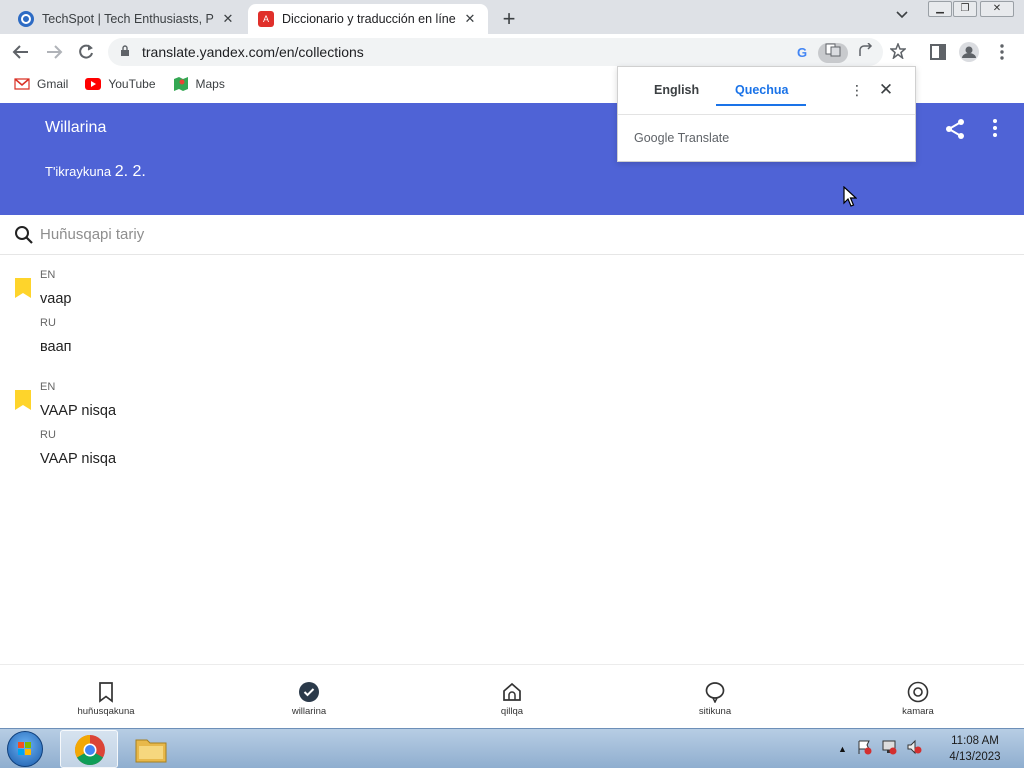 This screenshot has width=1024, height=768. Describe the element at coordinates (703, 138) in the screenshot. I see `brand-translate: Translate` at that location.